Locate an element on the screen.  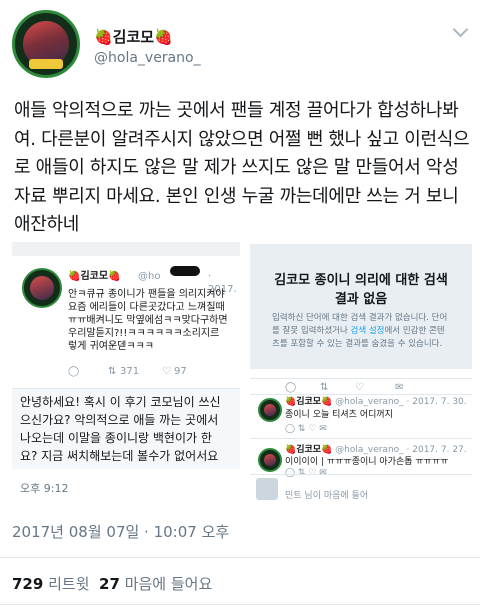
like-count: 27 is located at coordinates (109, 584).